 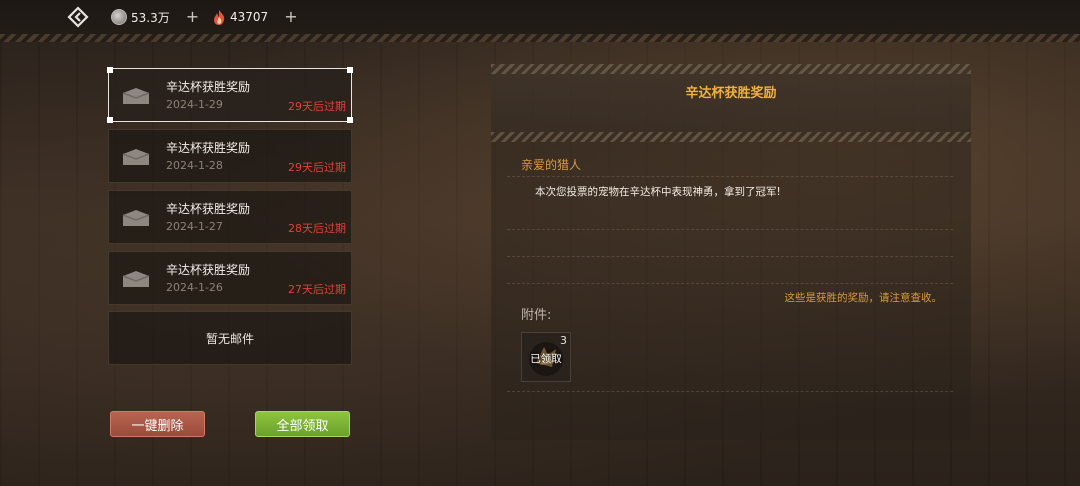 I want to click on top-bar-border, so click(x=540, y=38).